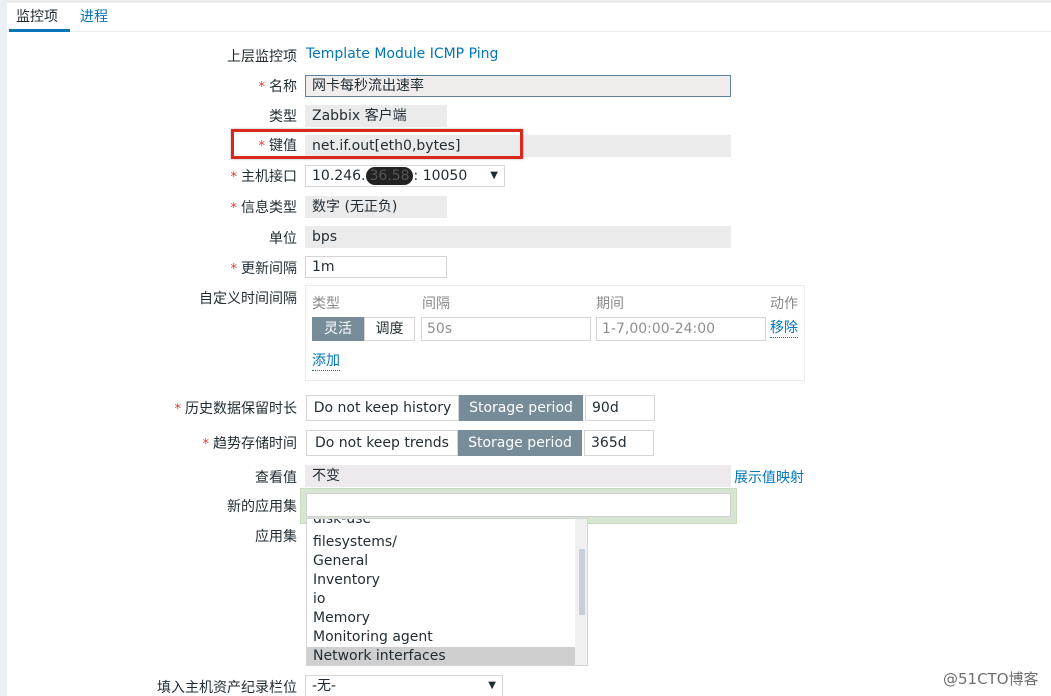 The height and width of the screenshot is (696, 1051). I want to click on trends-label-text: 趋势存储时间, so click(255, 444).